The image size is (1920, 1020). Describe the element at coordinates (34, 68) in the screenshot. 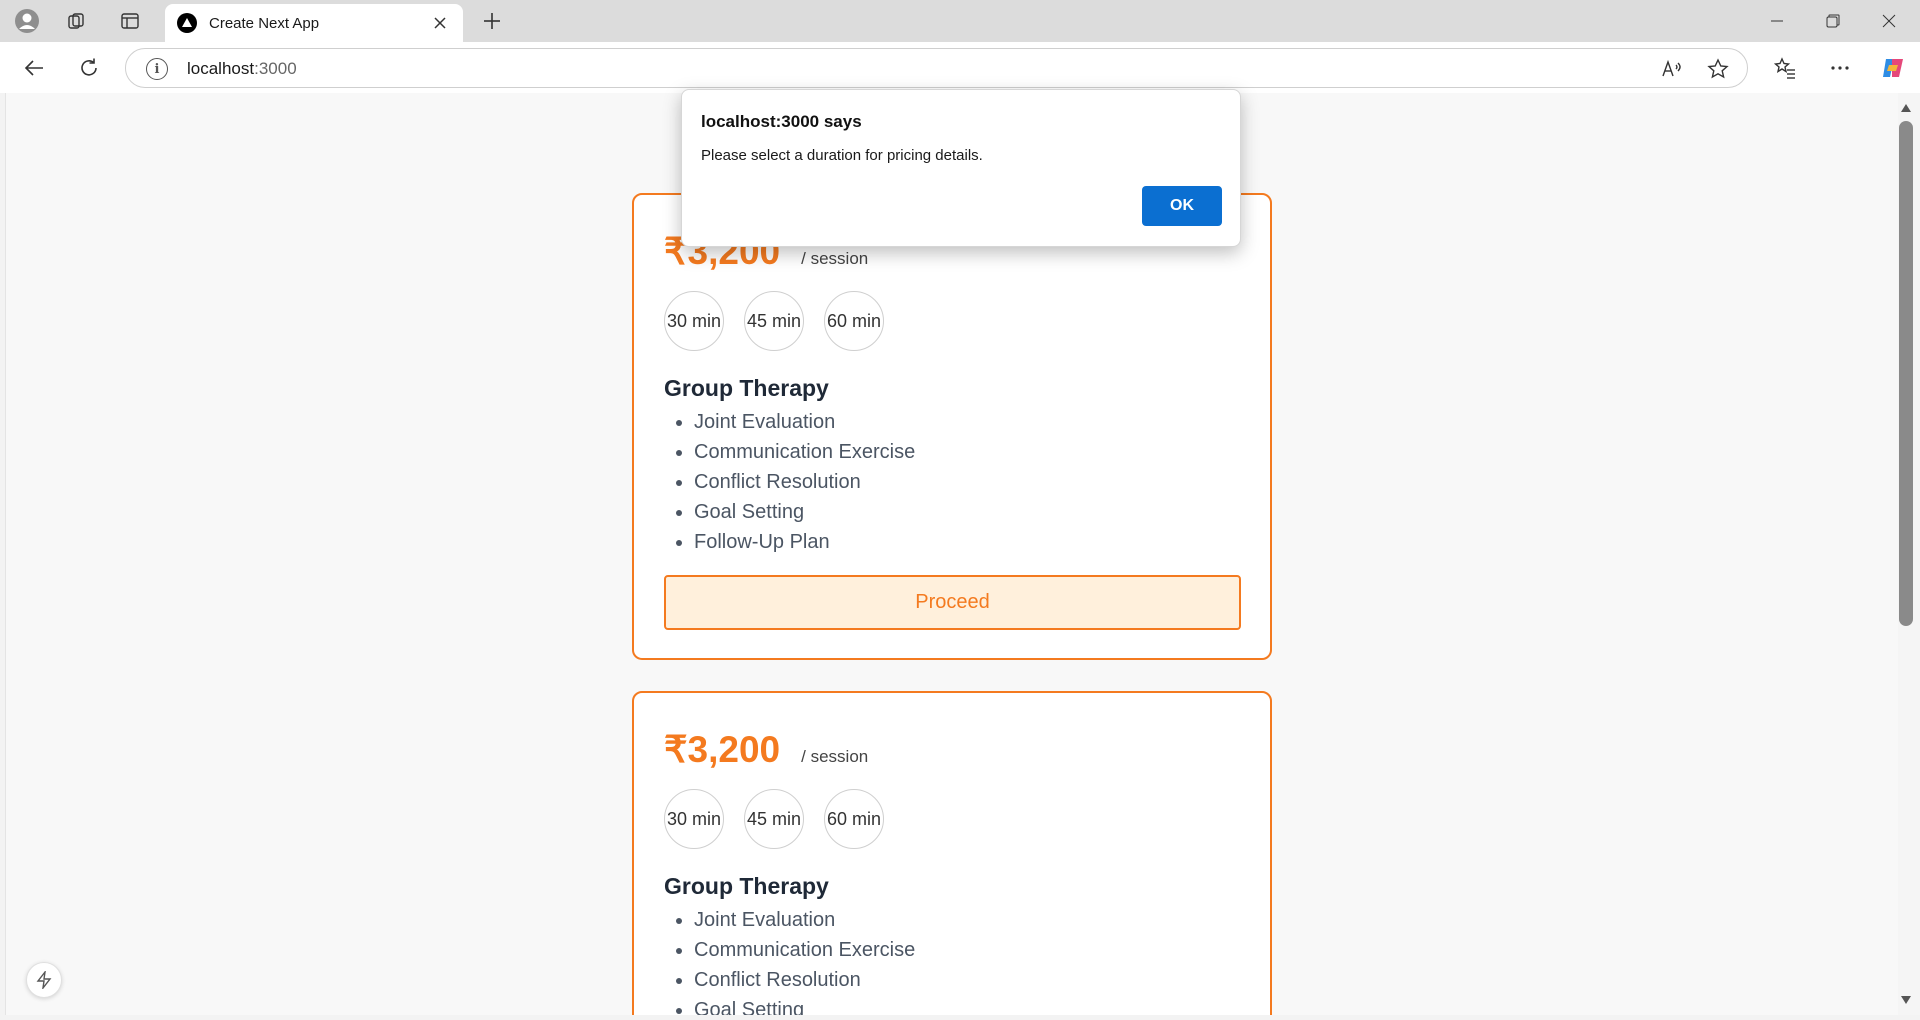

I see `back-arrow-icon` at that location.